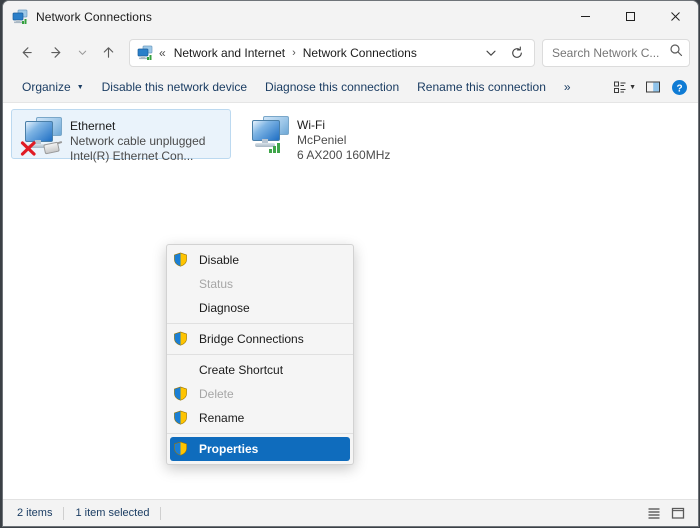  I want to click on organize-label: Organize, so click(46, 87).